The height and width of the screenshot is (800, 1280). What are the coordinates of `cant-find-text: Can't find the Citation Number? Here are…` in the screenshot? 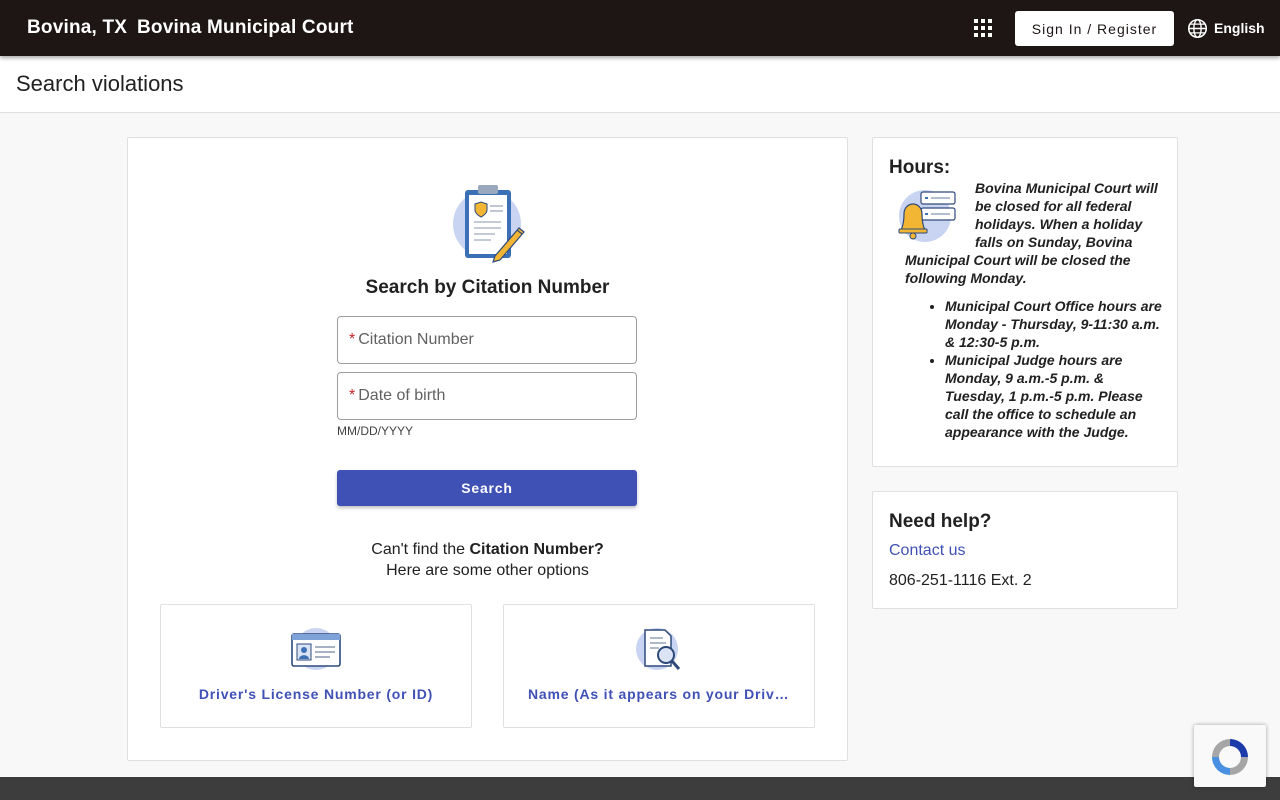 It's located at (487, 560).